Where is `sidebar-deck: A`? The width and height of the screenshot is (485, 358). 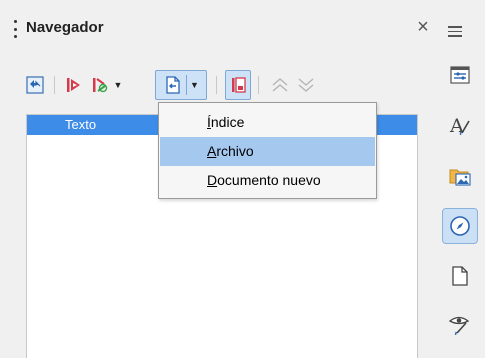
sidebar-deck: A is located at coordinates (460, 179).